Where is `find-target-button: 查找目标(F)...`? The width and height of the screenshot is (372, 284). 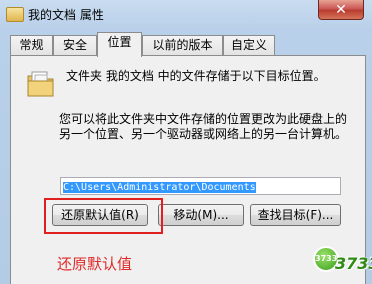
find-target-button: 查找目标(F)... is located at coordinates (295, 215).